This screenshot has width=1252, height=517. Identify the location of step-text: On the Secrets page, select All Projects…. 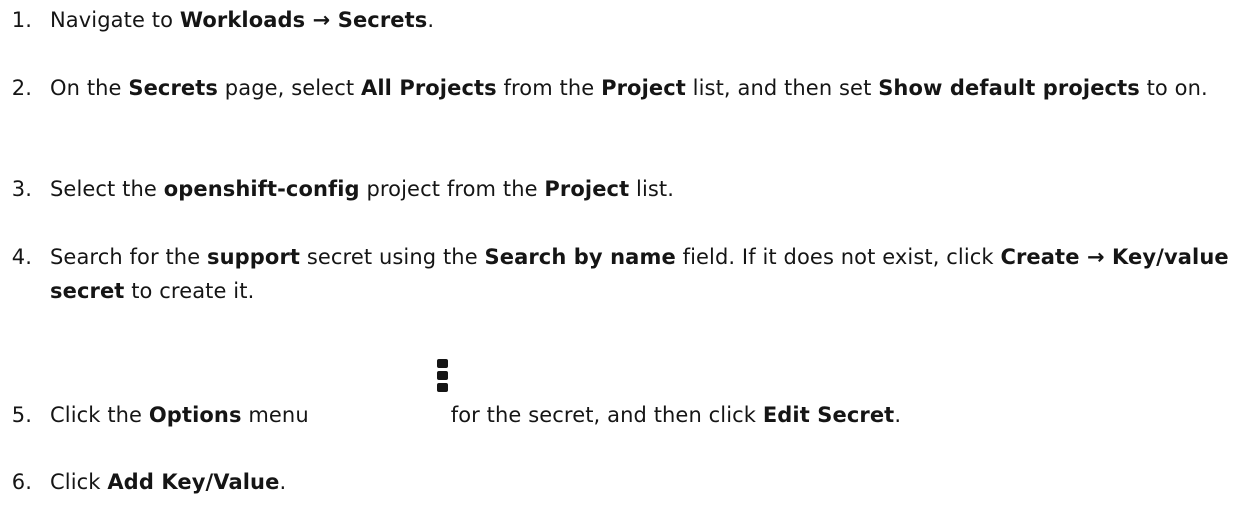
(647, 88).